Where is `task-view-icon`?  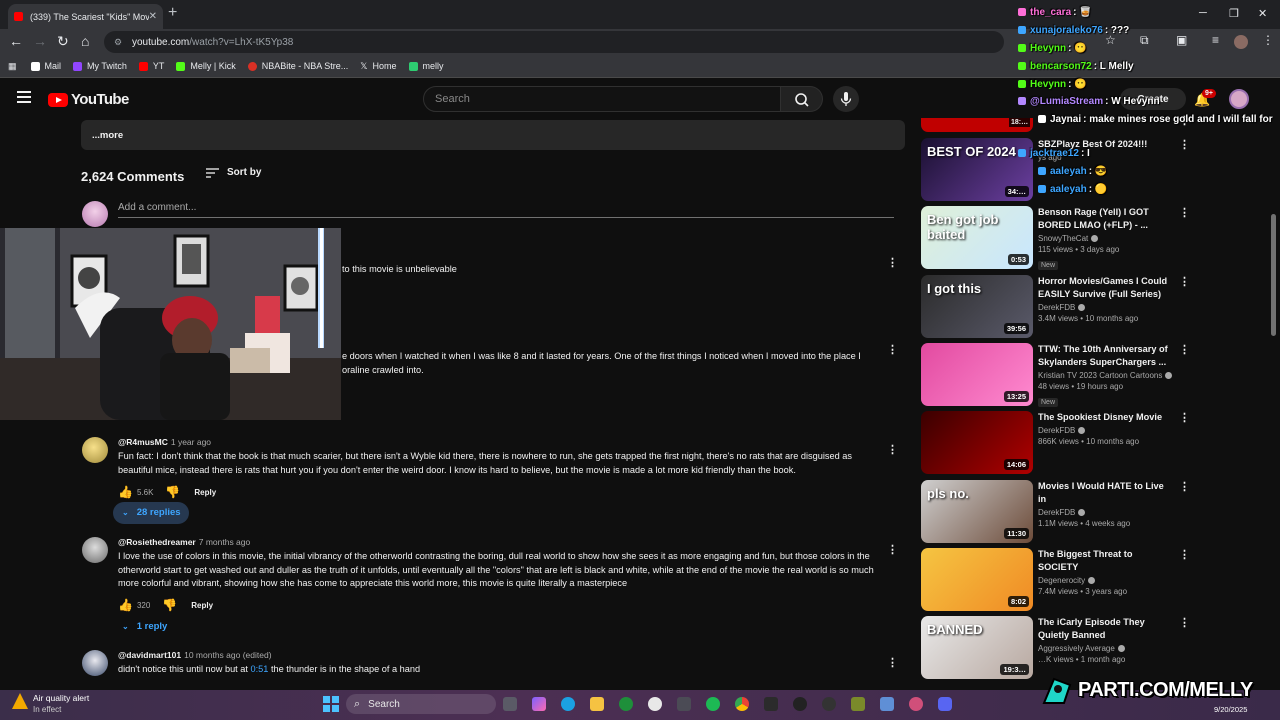 task-view-icon is located at coordinates (510, 704).